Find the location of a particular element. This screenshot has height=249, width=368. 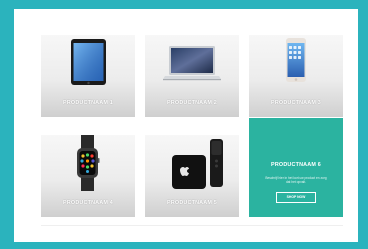

product-name: PRODUCTNAAM 5 is located at coordinates (192, 203).